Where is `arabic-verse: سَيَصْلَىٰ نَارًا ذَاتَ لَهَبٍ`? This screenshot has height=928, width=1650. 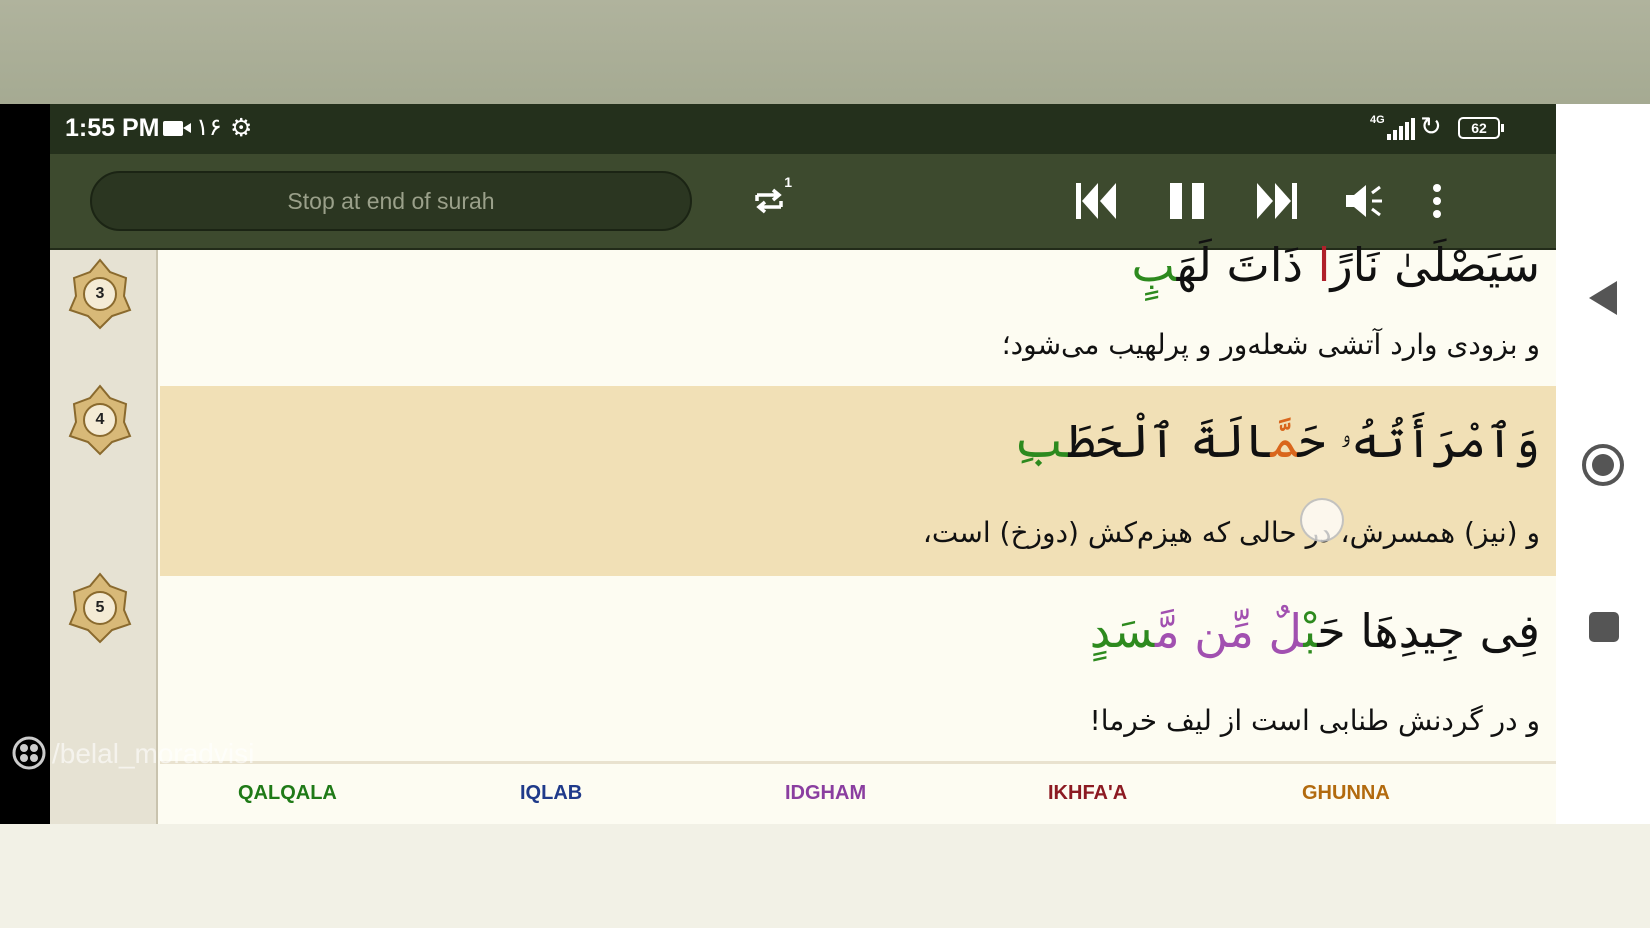 arabic-verse: سَيَصْلَىٰ نَارًا ذَاتَ لَهَبٍ is located at coordinates (1335, 265).